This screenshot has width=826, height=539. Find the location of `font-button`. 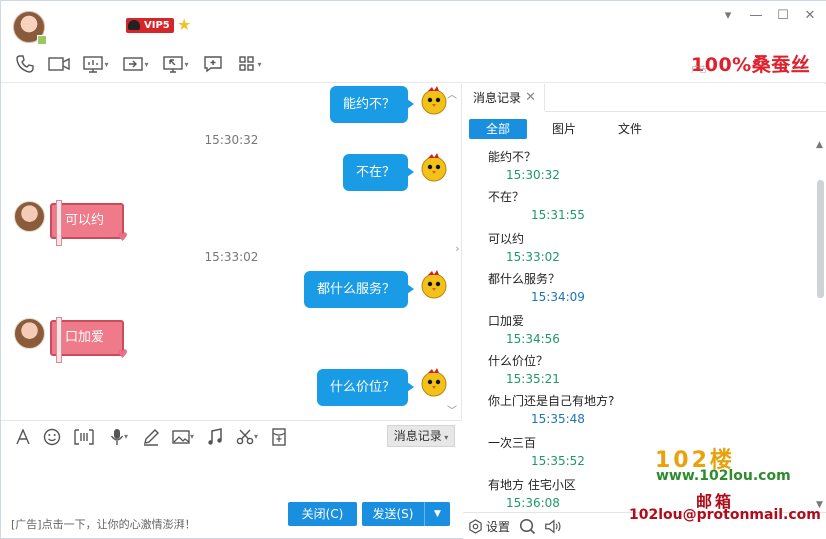

font-button is located at coordinates (23, 437).